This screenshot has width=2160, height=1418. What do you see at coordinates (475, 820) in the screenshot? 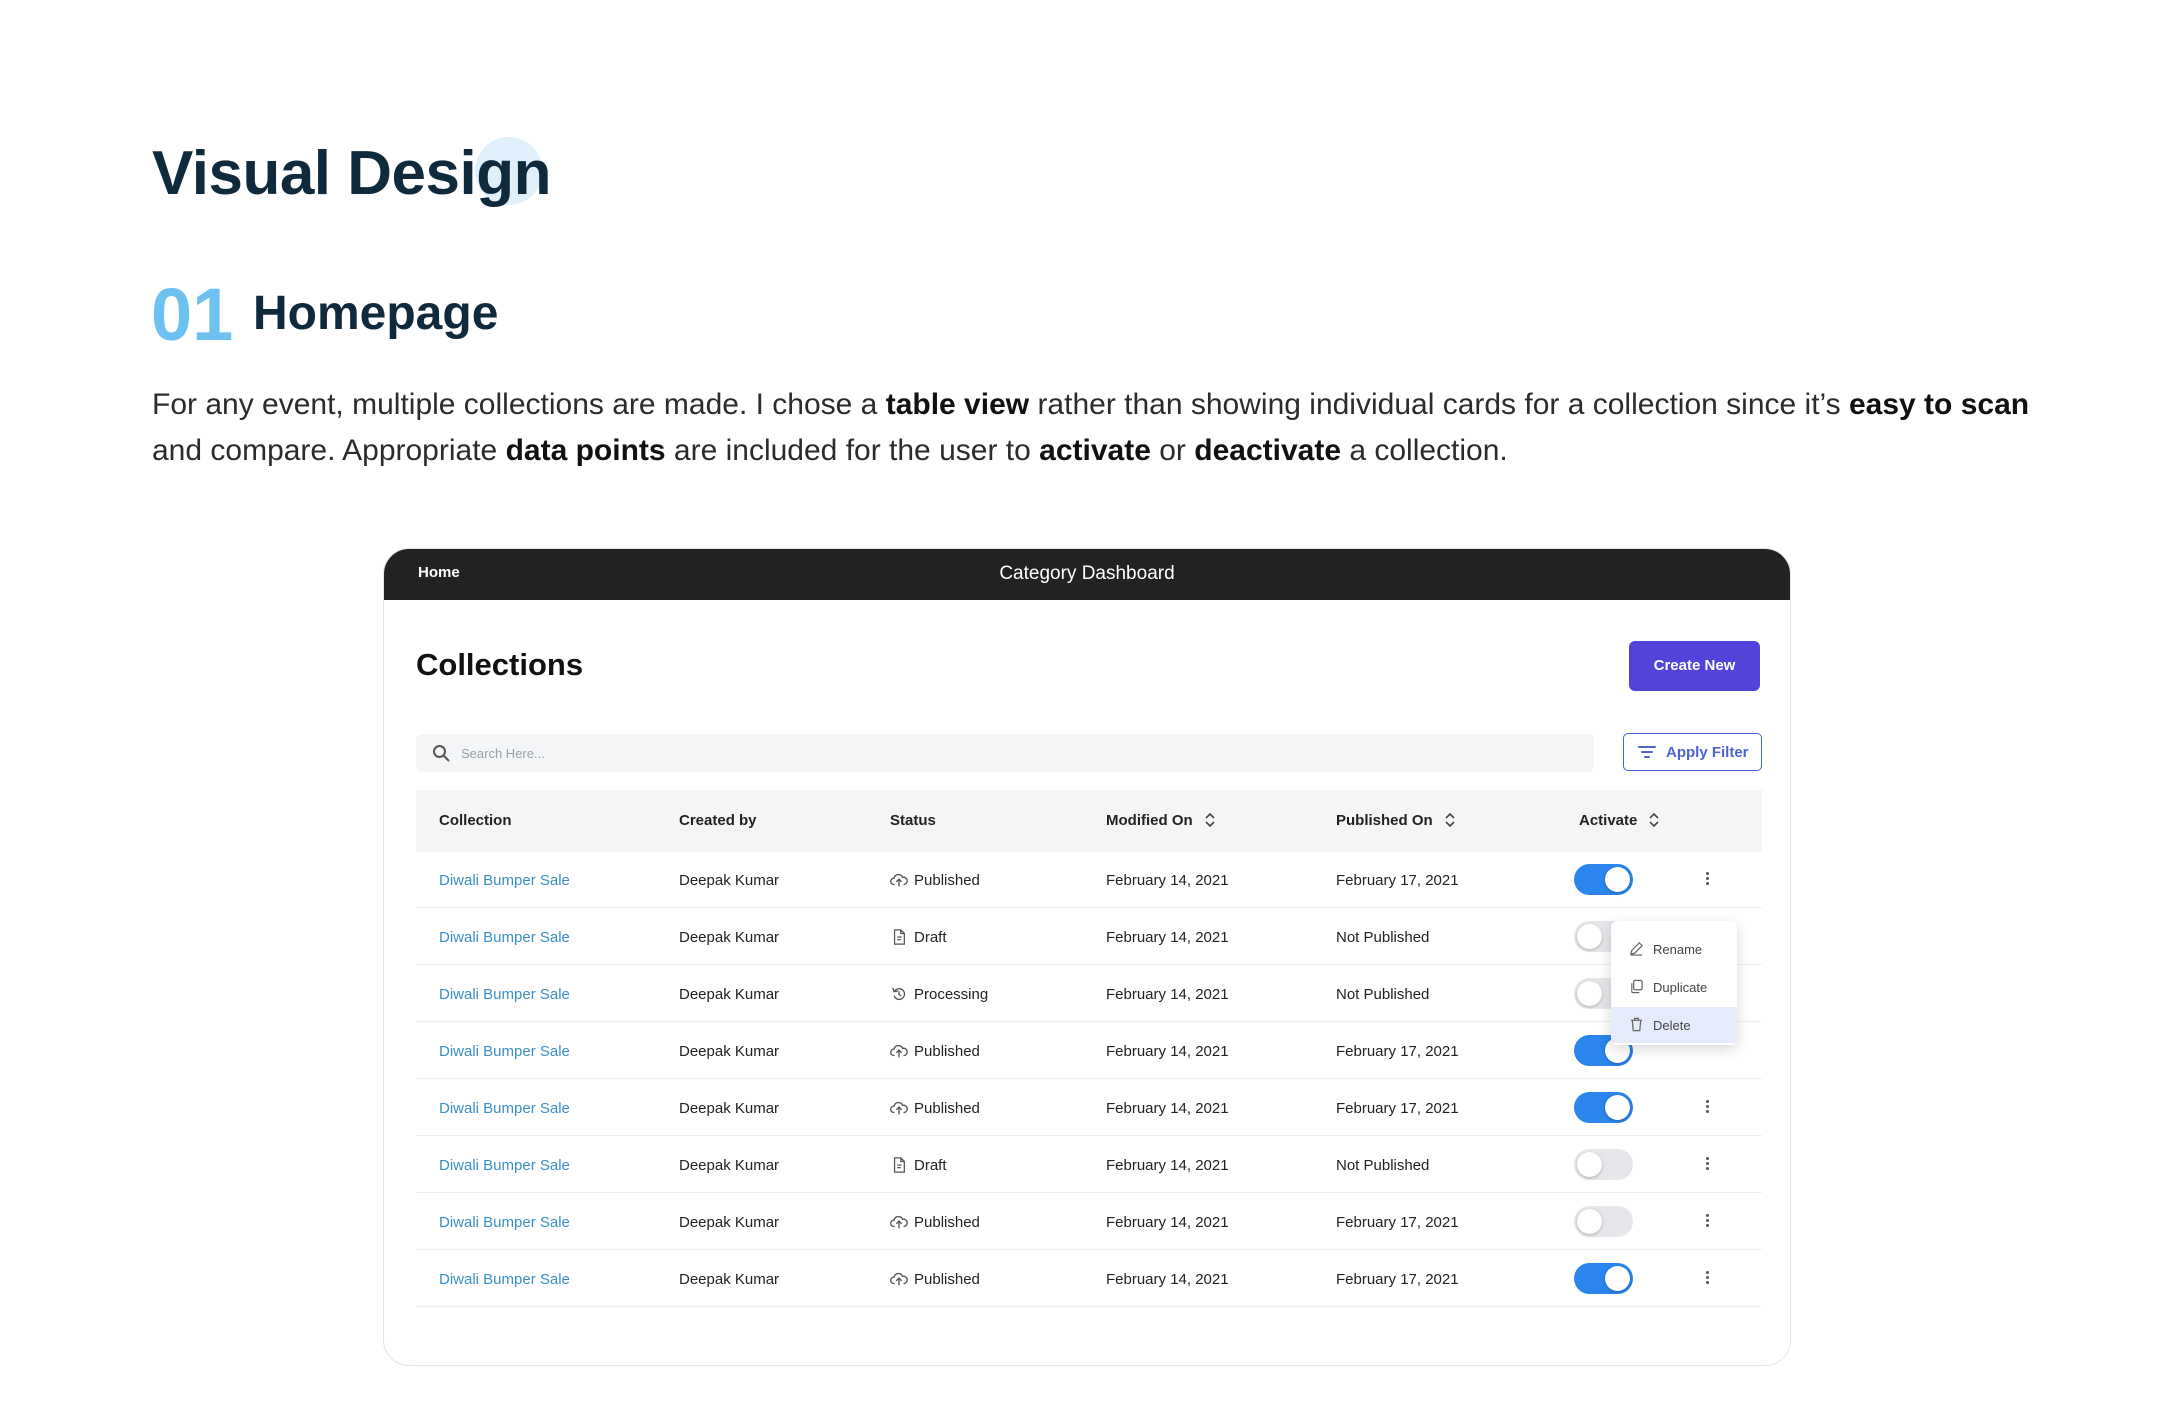
I see `column-header-collection: Collection` at bounding box center [475, 820].